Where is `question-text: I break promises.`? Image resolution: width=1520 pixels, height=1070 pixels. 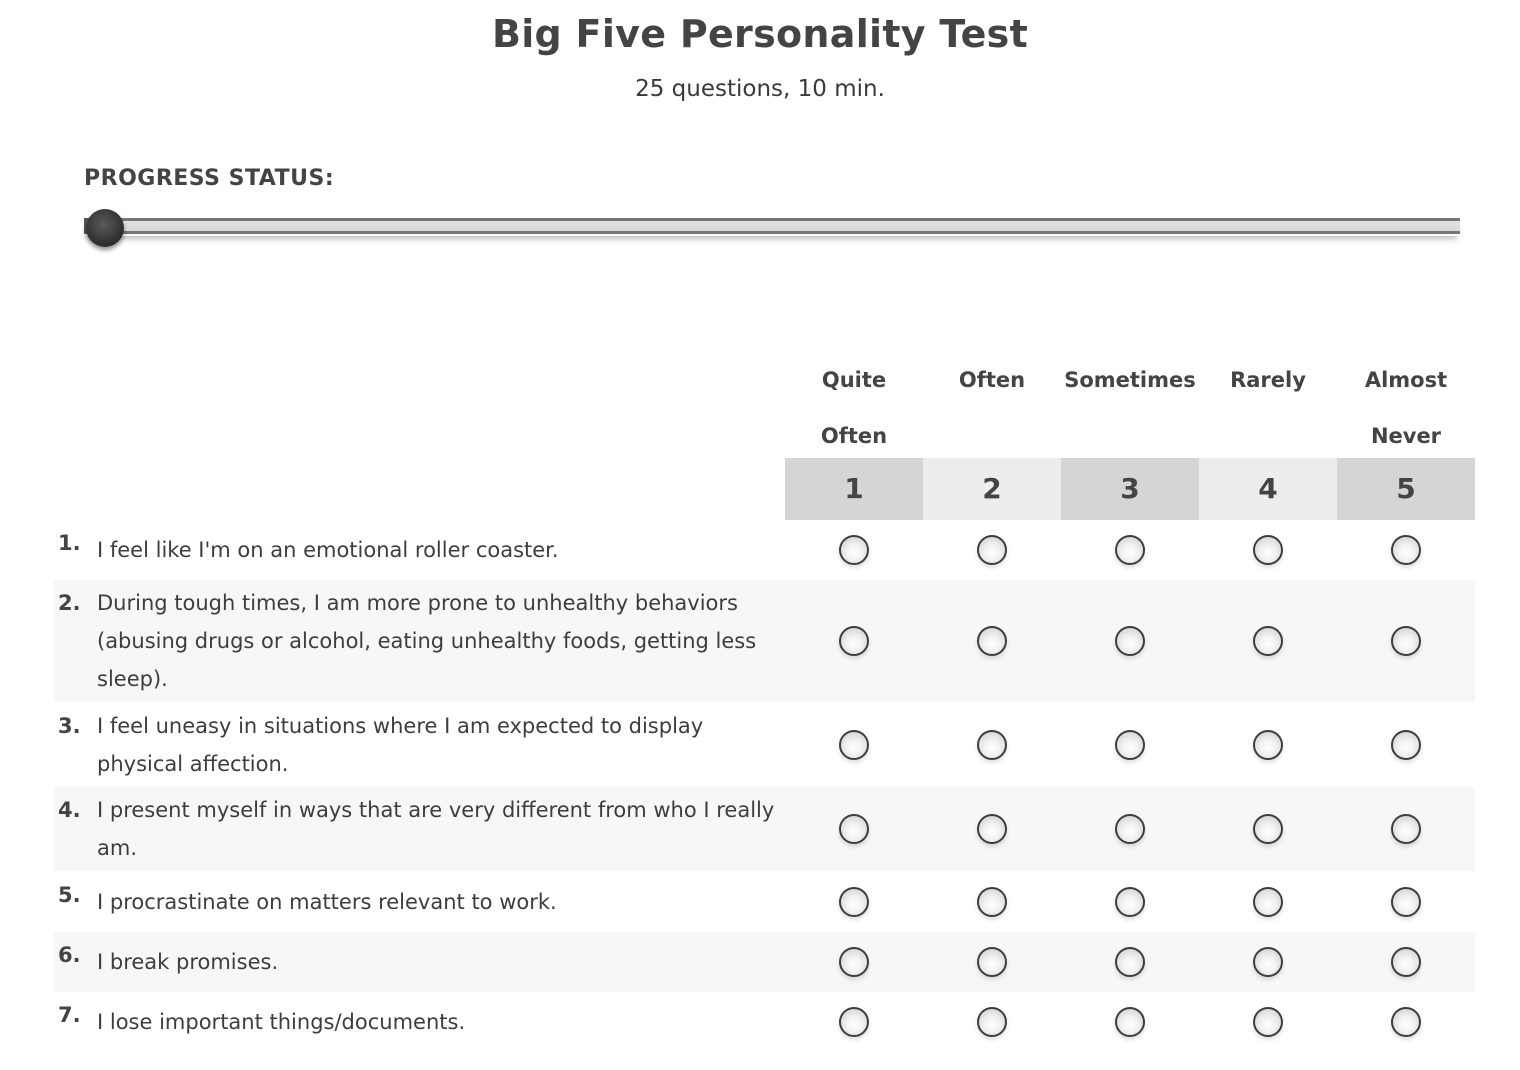 question-text: I break promises. is located at coordinates (188, 962).